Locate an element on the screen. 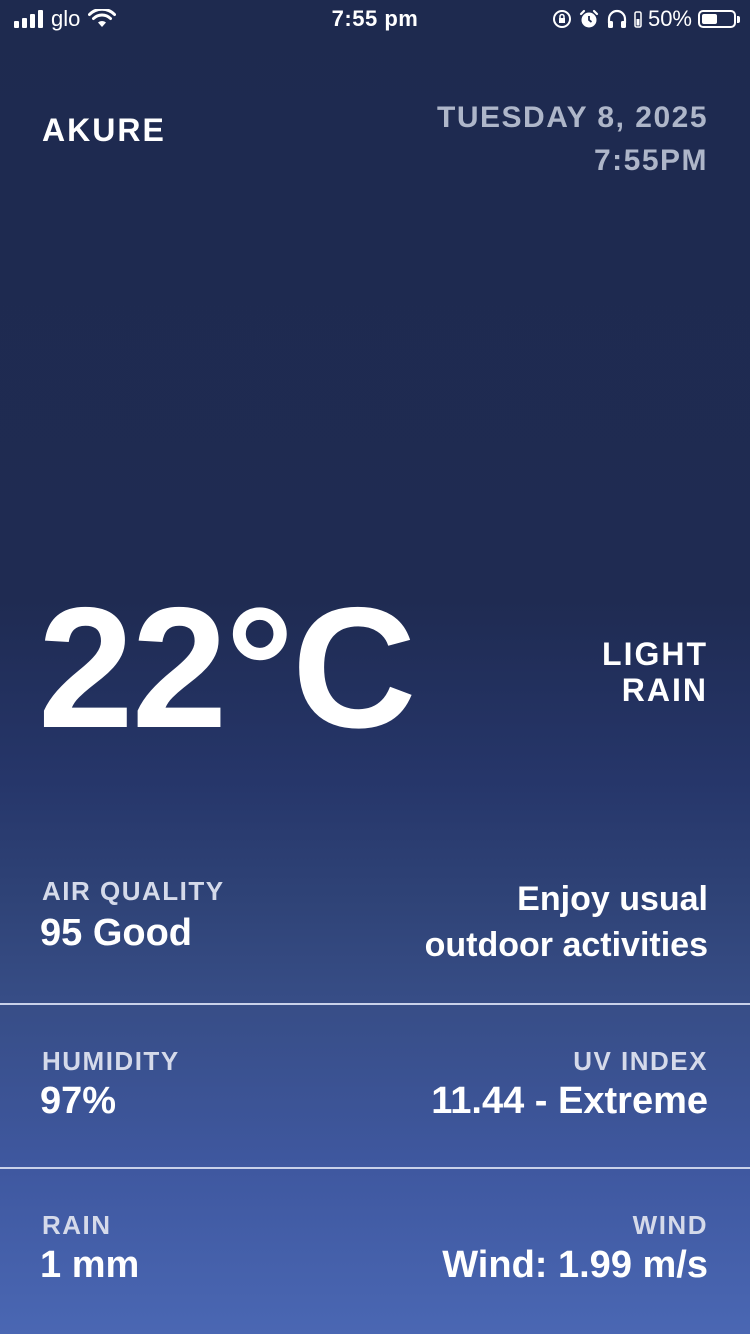 The height and width of the screenshot is (1334, 750). advice-line-2: outdoor activities is located at coordinates (566, 945).